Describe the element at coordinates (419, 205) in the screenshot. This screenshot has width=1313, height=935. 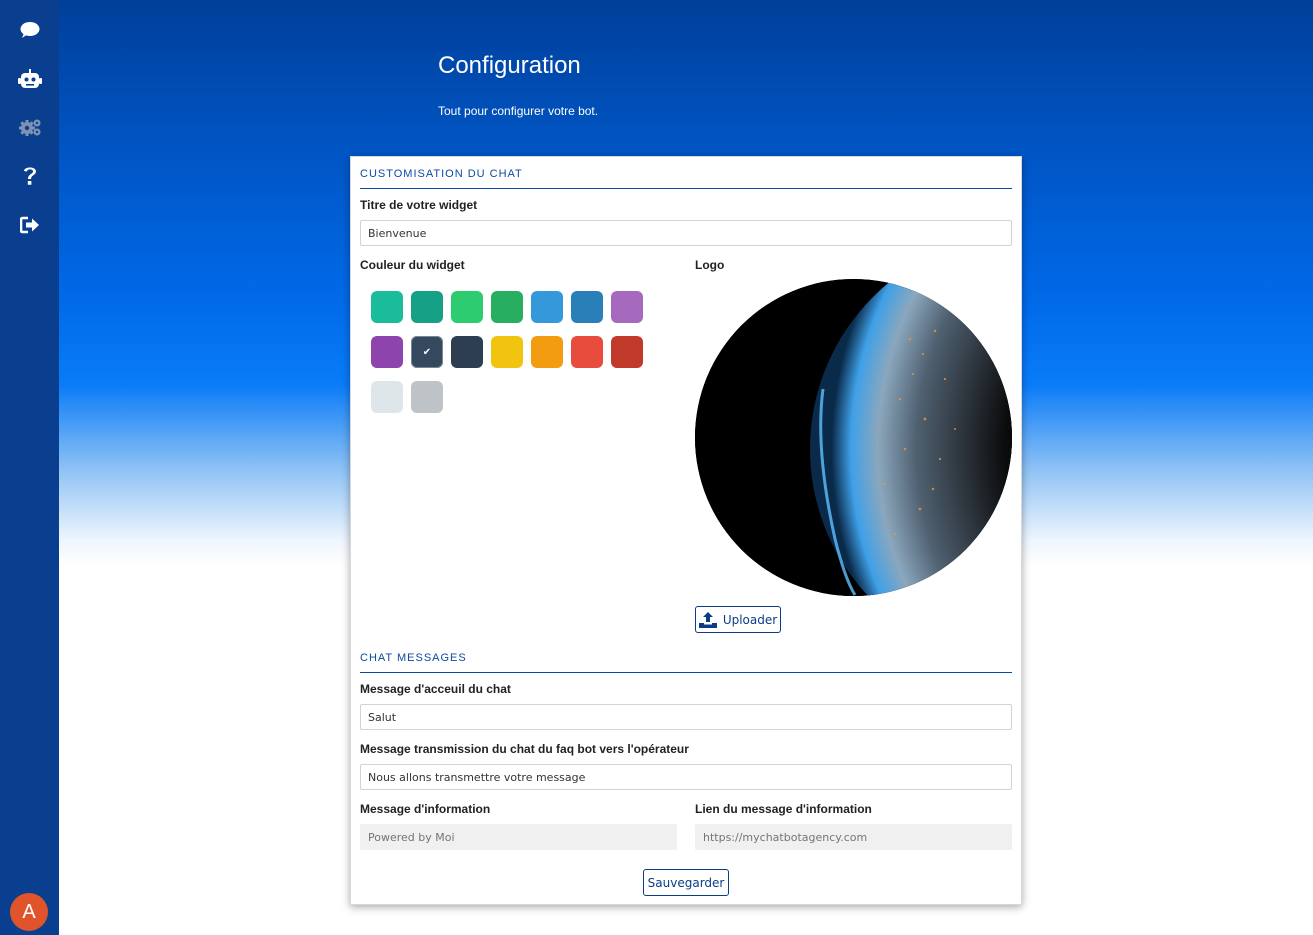
I see `widget-title-label: Titre de votre widget` at that location.